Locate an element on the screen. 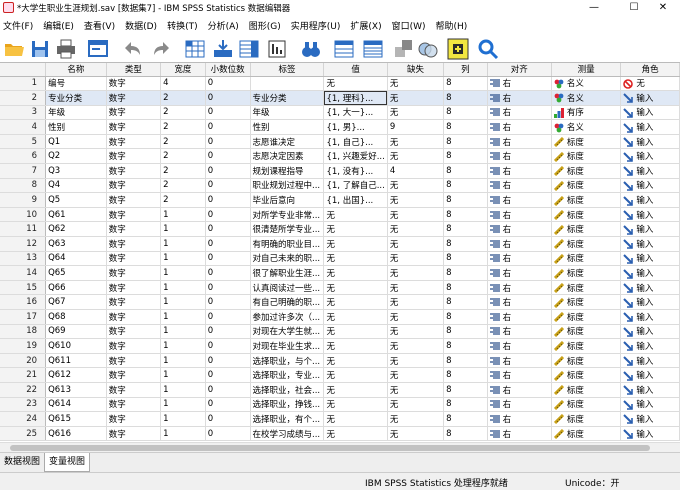 This screenshot has height=490, width=680. row-number: 5 is located at coordinates (23, 142).